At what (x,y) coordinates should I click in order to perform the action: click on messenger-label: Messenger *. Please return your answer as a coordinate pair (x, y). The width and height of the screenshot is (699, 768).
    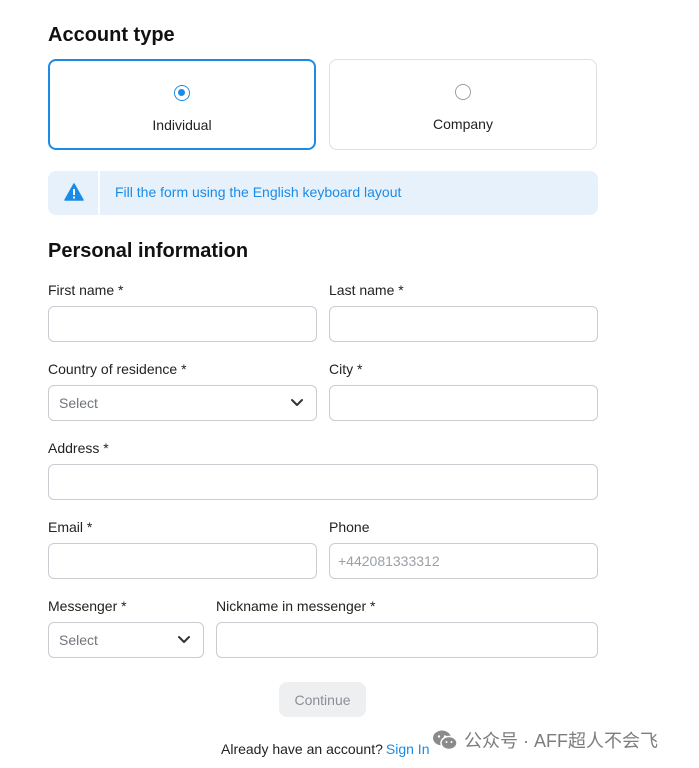
    Looking at the image, I should click on (87, 606).